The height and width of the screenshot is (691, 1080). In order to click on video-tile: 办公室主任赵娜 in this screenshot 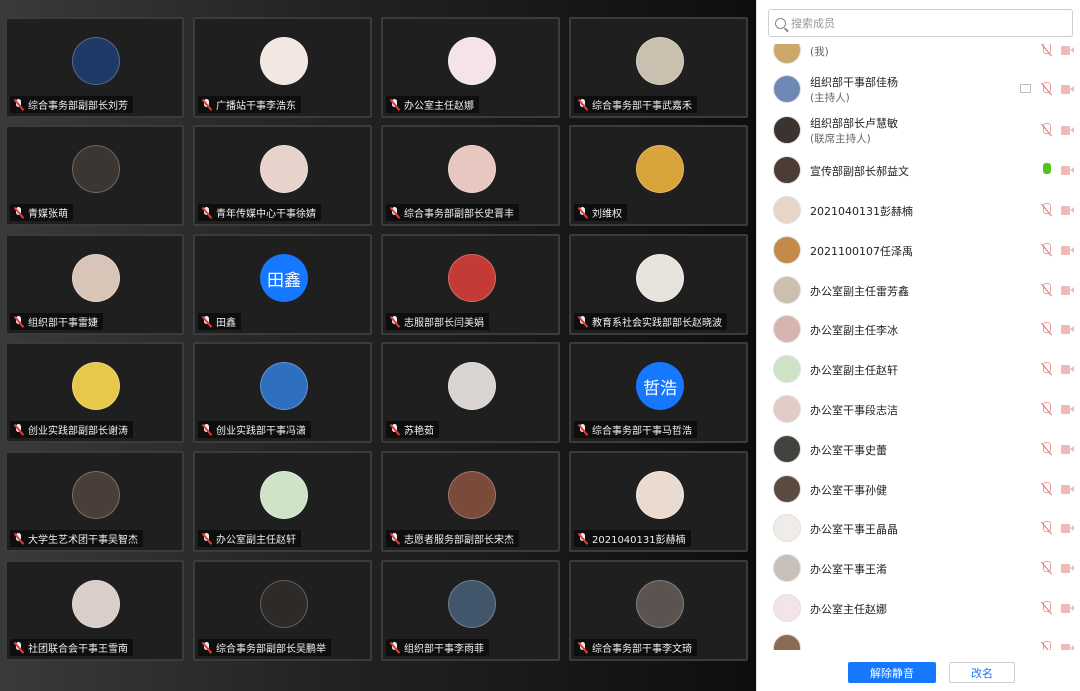, I will do `click(470, 67)`.